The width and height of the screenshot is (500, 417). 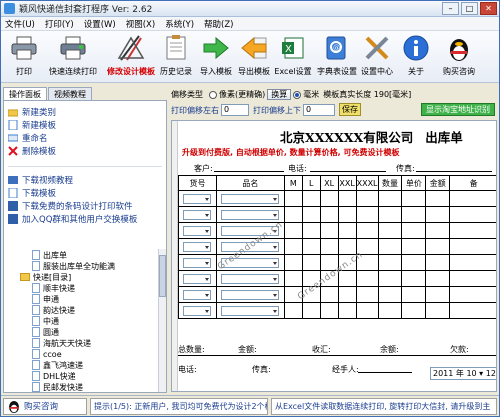 What do you see at coordinates (162, 276) in the screenshot?
I see `scroll-thumb` at bounding box center [162, 276].